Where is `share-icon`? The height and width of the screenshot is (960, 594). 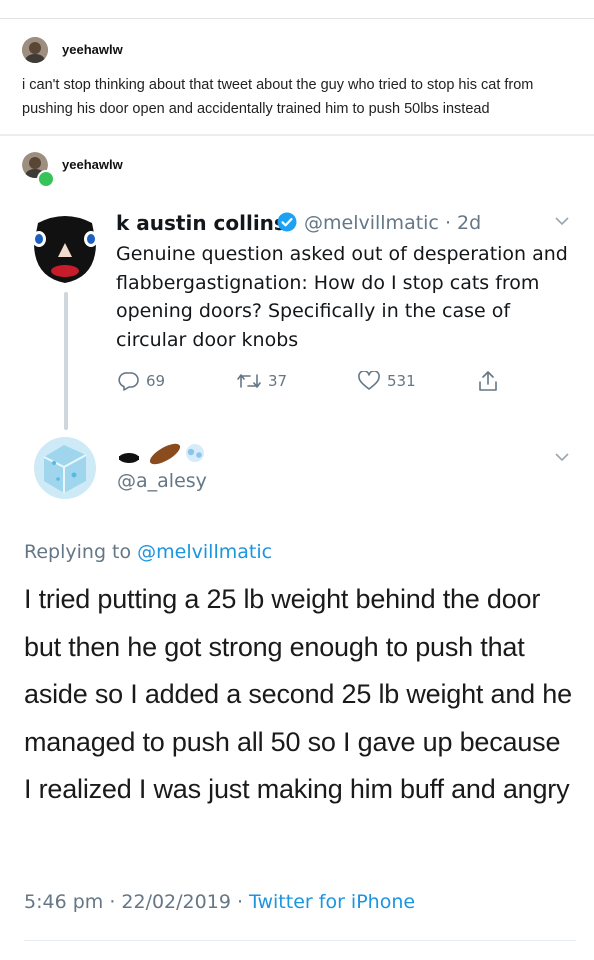
share-icon is located at coordinates (488, 381).